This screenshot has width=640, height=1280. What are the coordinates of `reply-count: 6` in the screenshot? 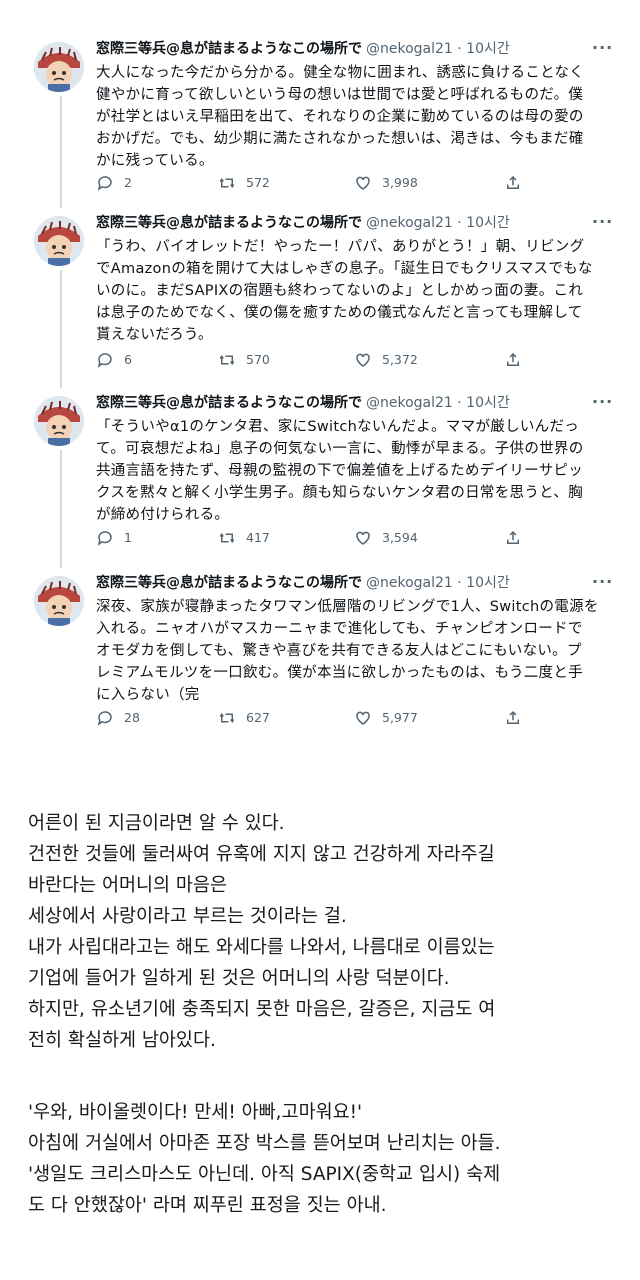 It's located at (128, 359).